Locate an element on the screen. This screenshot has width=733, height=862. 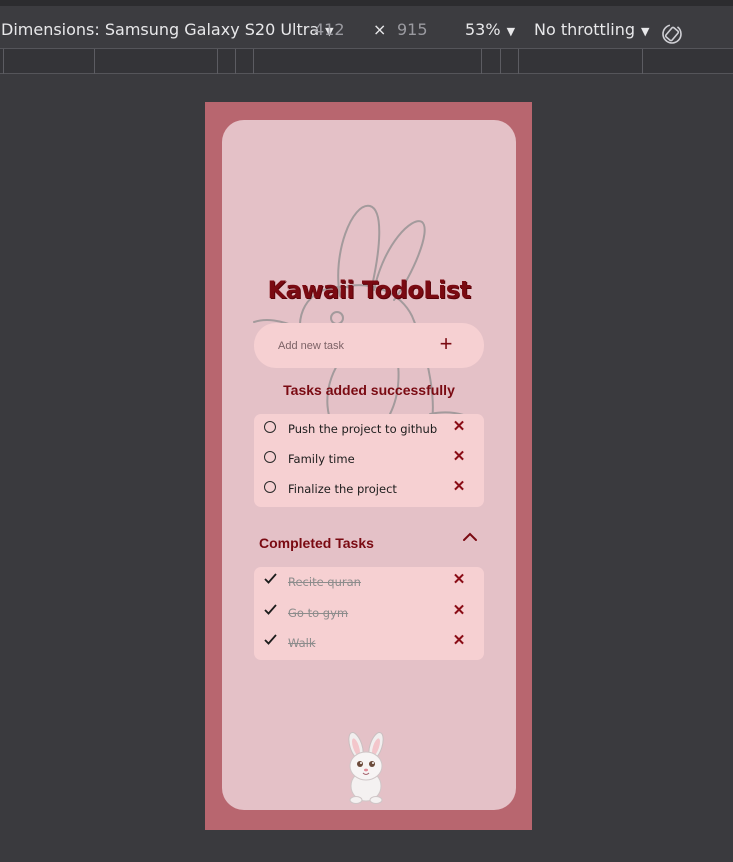
rotate-icon is located at coordinates (672, 34).